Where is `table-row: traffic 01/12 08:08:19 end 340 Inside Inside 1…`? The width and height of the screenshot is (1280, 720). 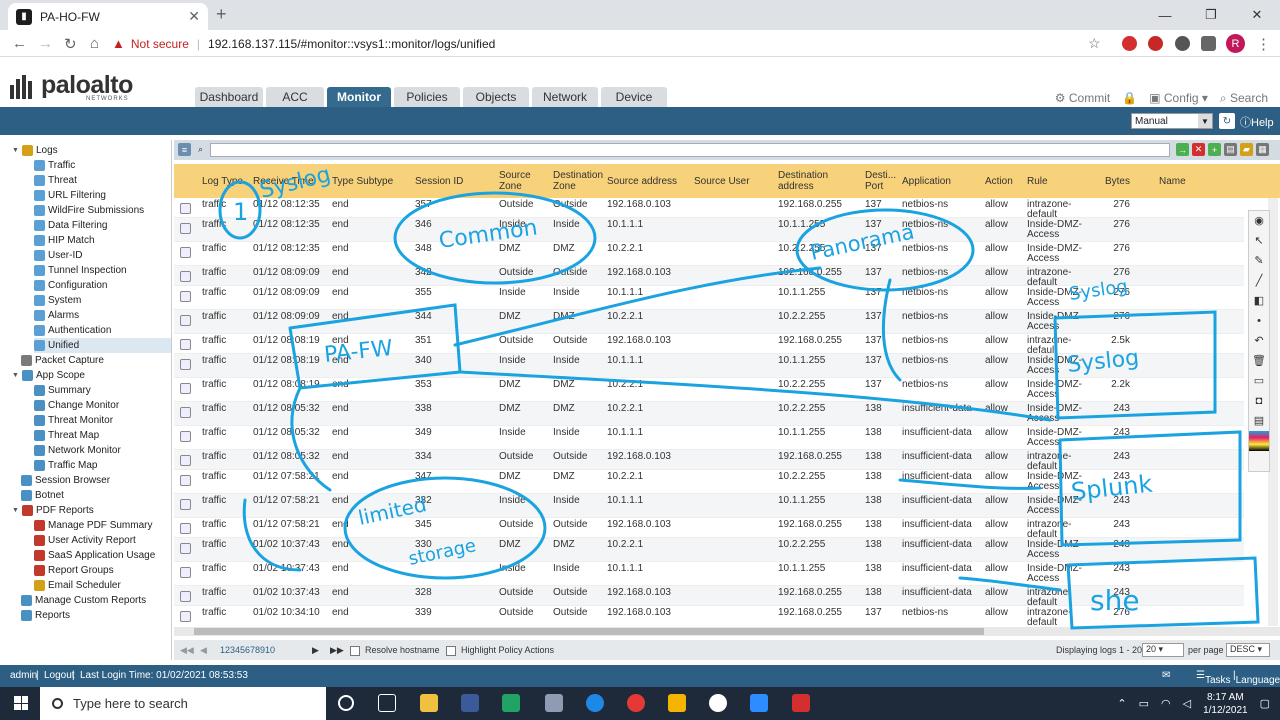
table-row: traffic 01/12 08:08:19 end 340 Inside Inside 1… is located at coordinates (709, 366).